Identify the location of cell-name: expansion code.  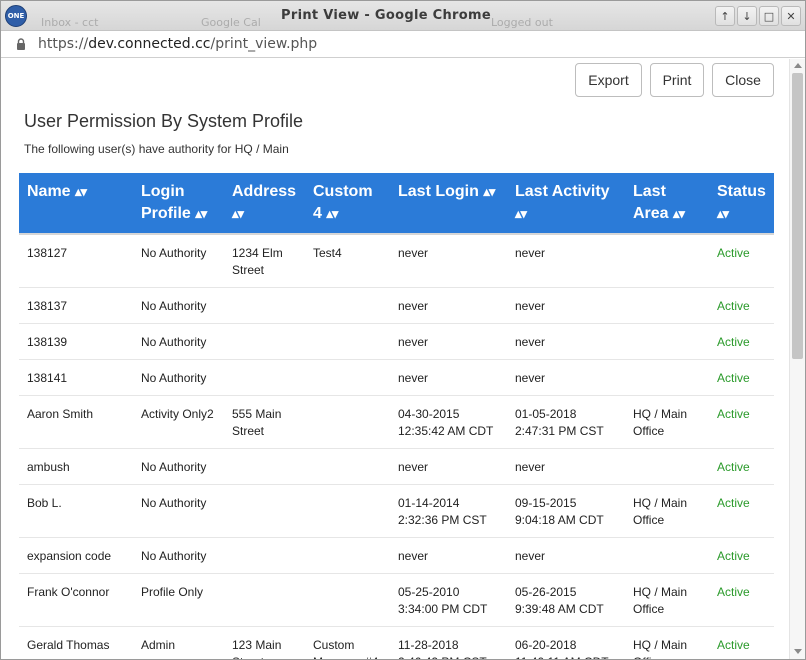
(76, 555).